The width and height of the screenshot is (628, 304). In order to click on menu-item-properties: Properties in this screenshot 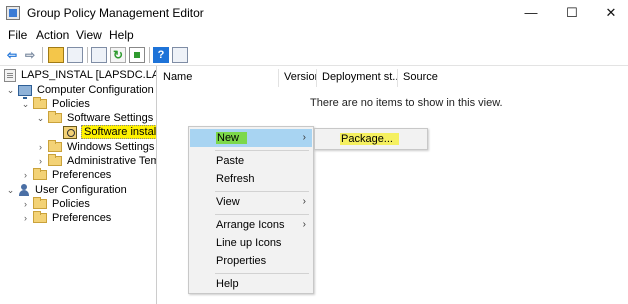, I will do `click(251, 261)`.